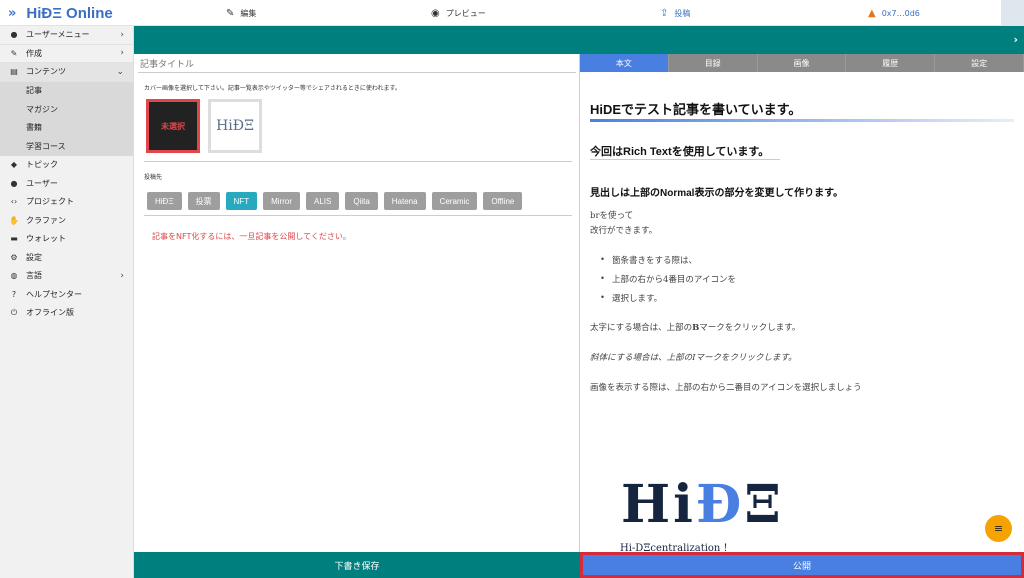  I want to click on avatar, so click(1012, 12).